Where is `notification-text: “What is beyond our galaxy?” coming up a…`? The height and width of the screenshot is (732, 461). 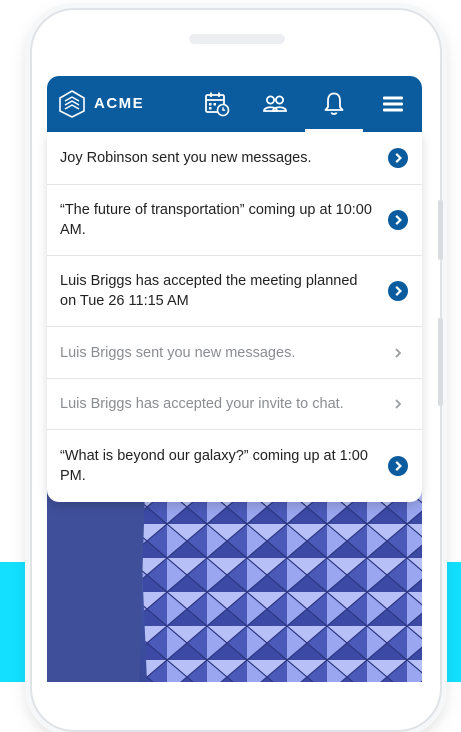
notification-text: “What is beyond our galaxy?” coming up a… is located at coordinates (214, 466).